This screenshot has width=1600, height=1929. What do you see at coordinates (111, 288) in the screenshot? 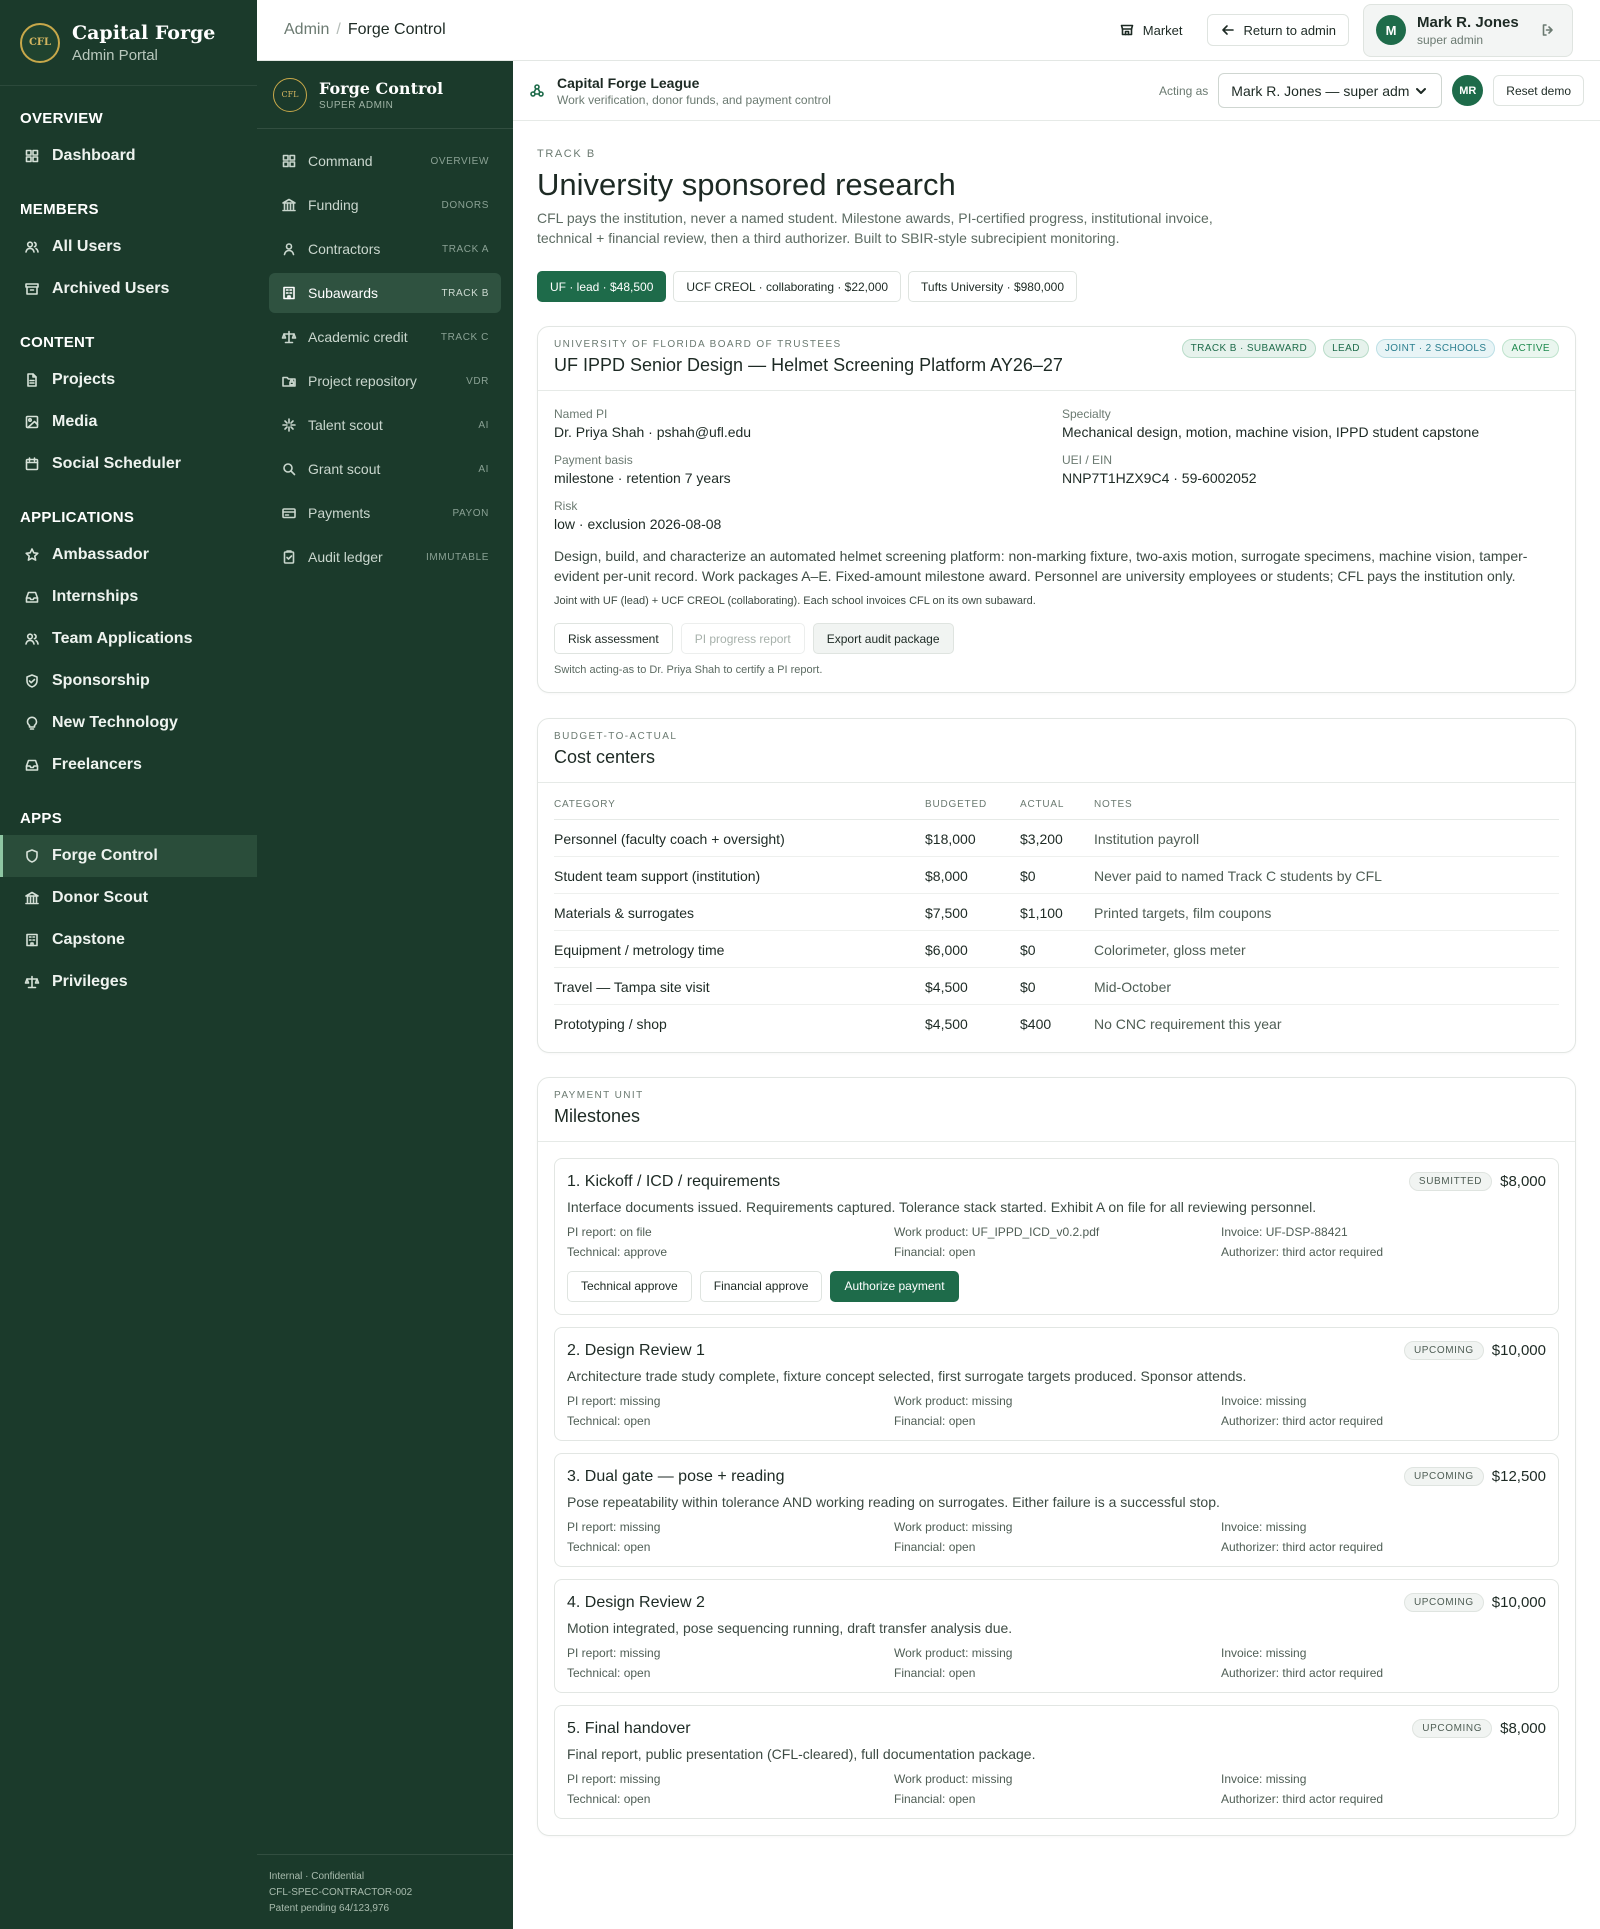
I see `sidebar-item-label: Archived Users` at bounding box center [111, 288].